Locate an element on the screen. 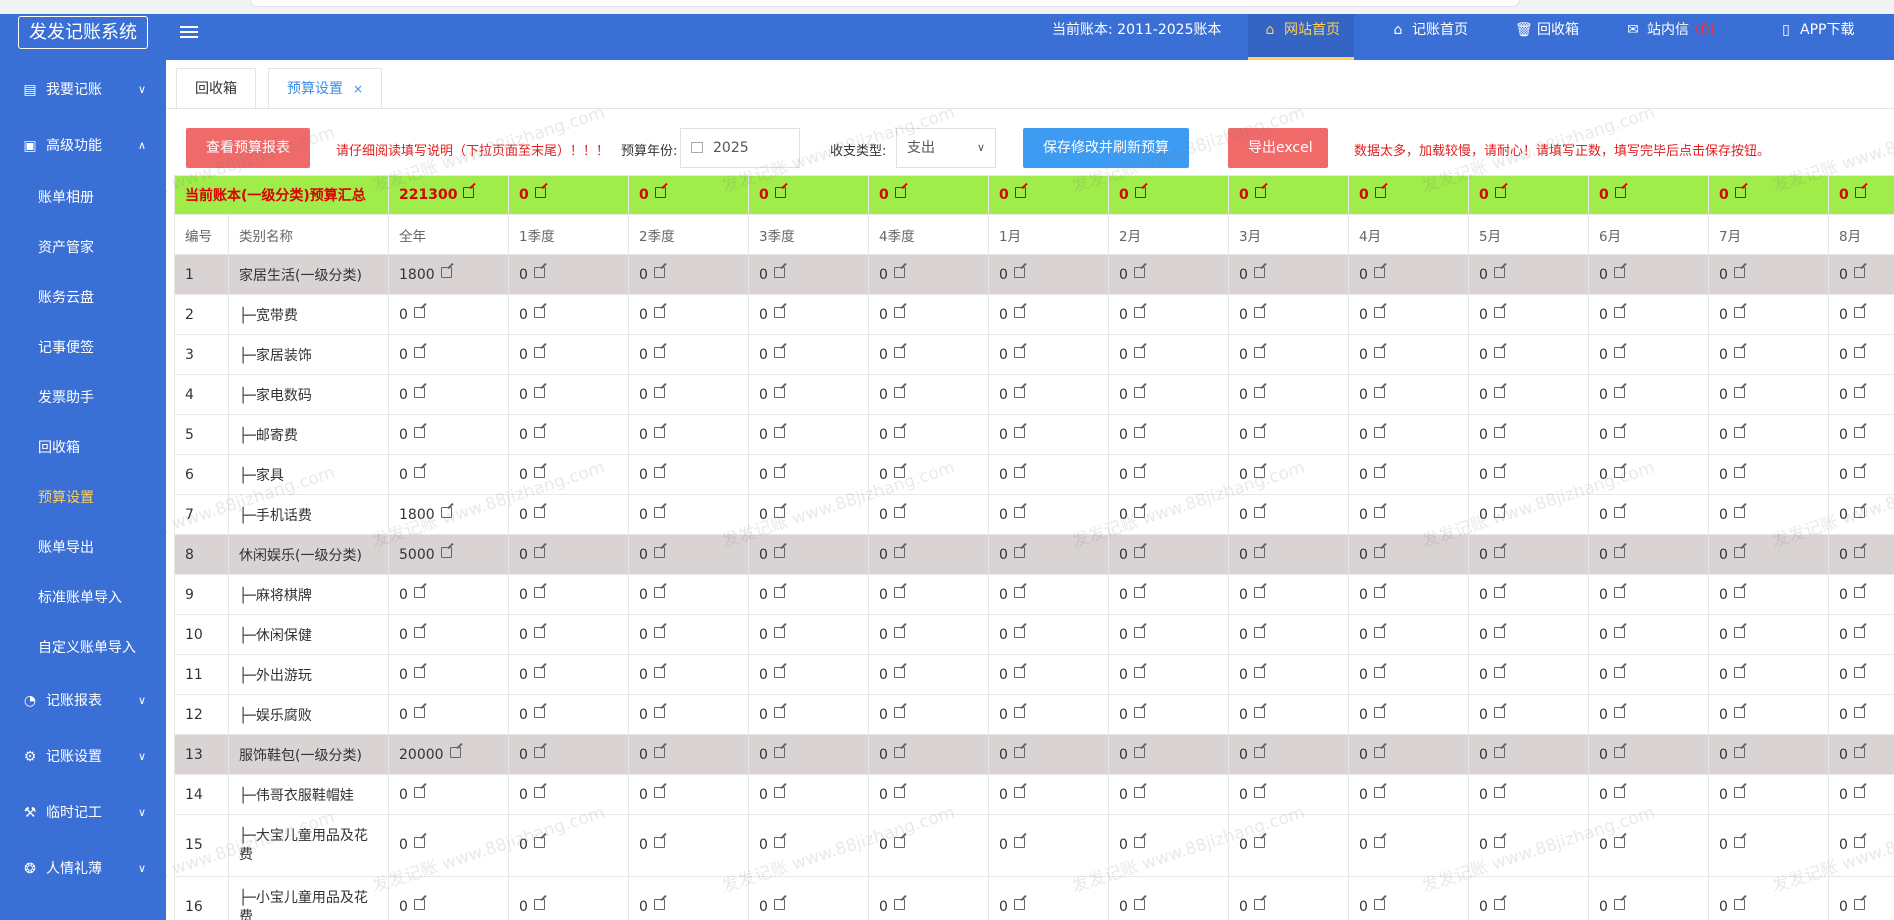 The height and width of the screenshot is (920, 1894). app-logo: 发发记账系统 is located at coordinates (83, 32).